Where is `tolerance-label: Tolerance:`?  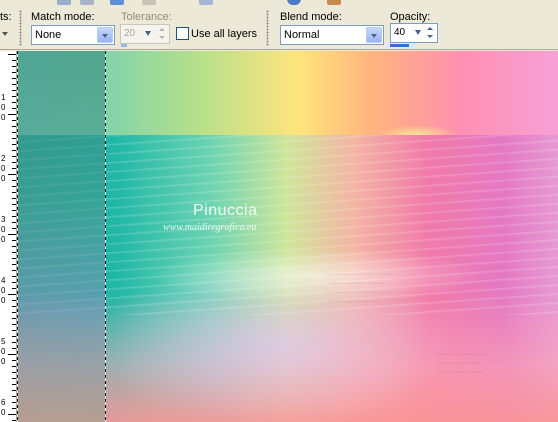 tolerance-label: Tolerance: is located at coordinates (146, 17).